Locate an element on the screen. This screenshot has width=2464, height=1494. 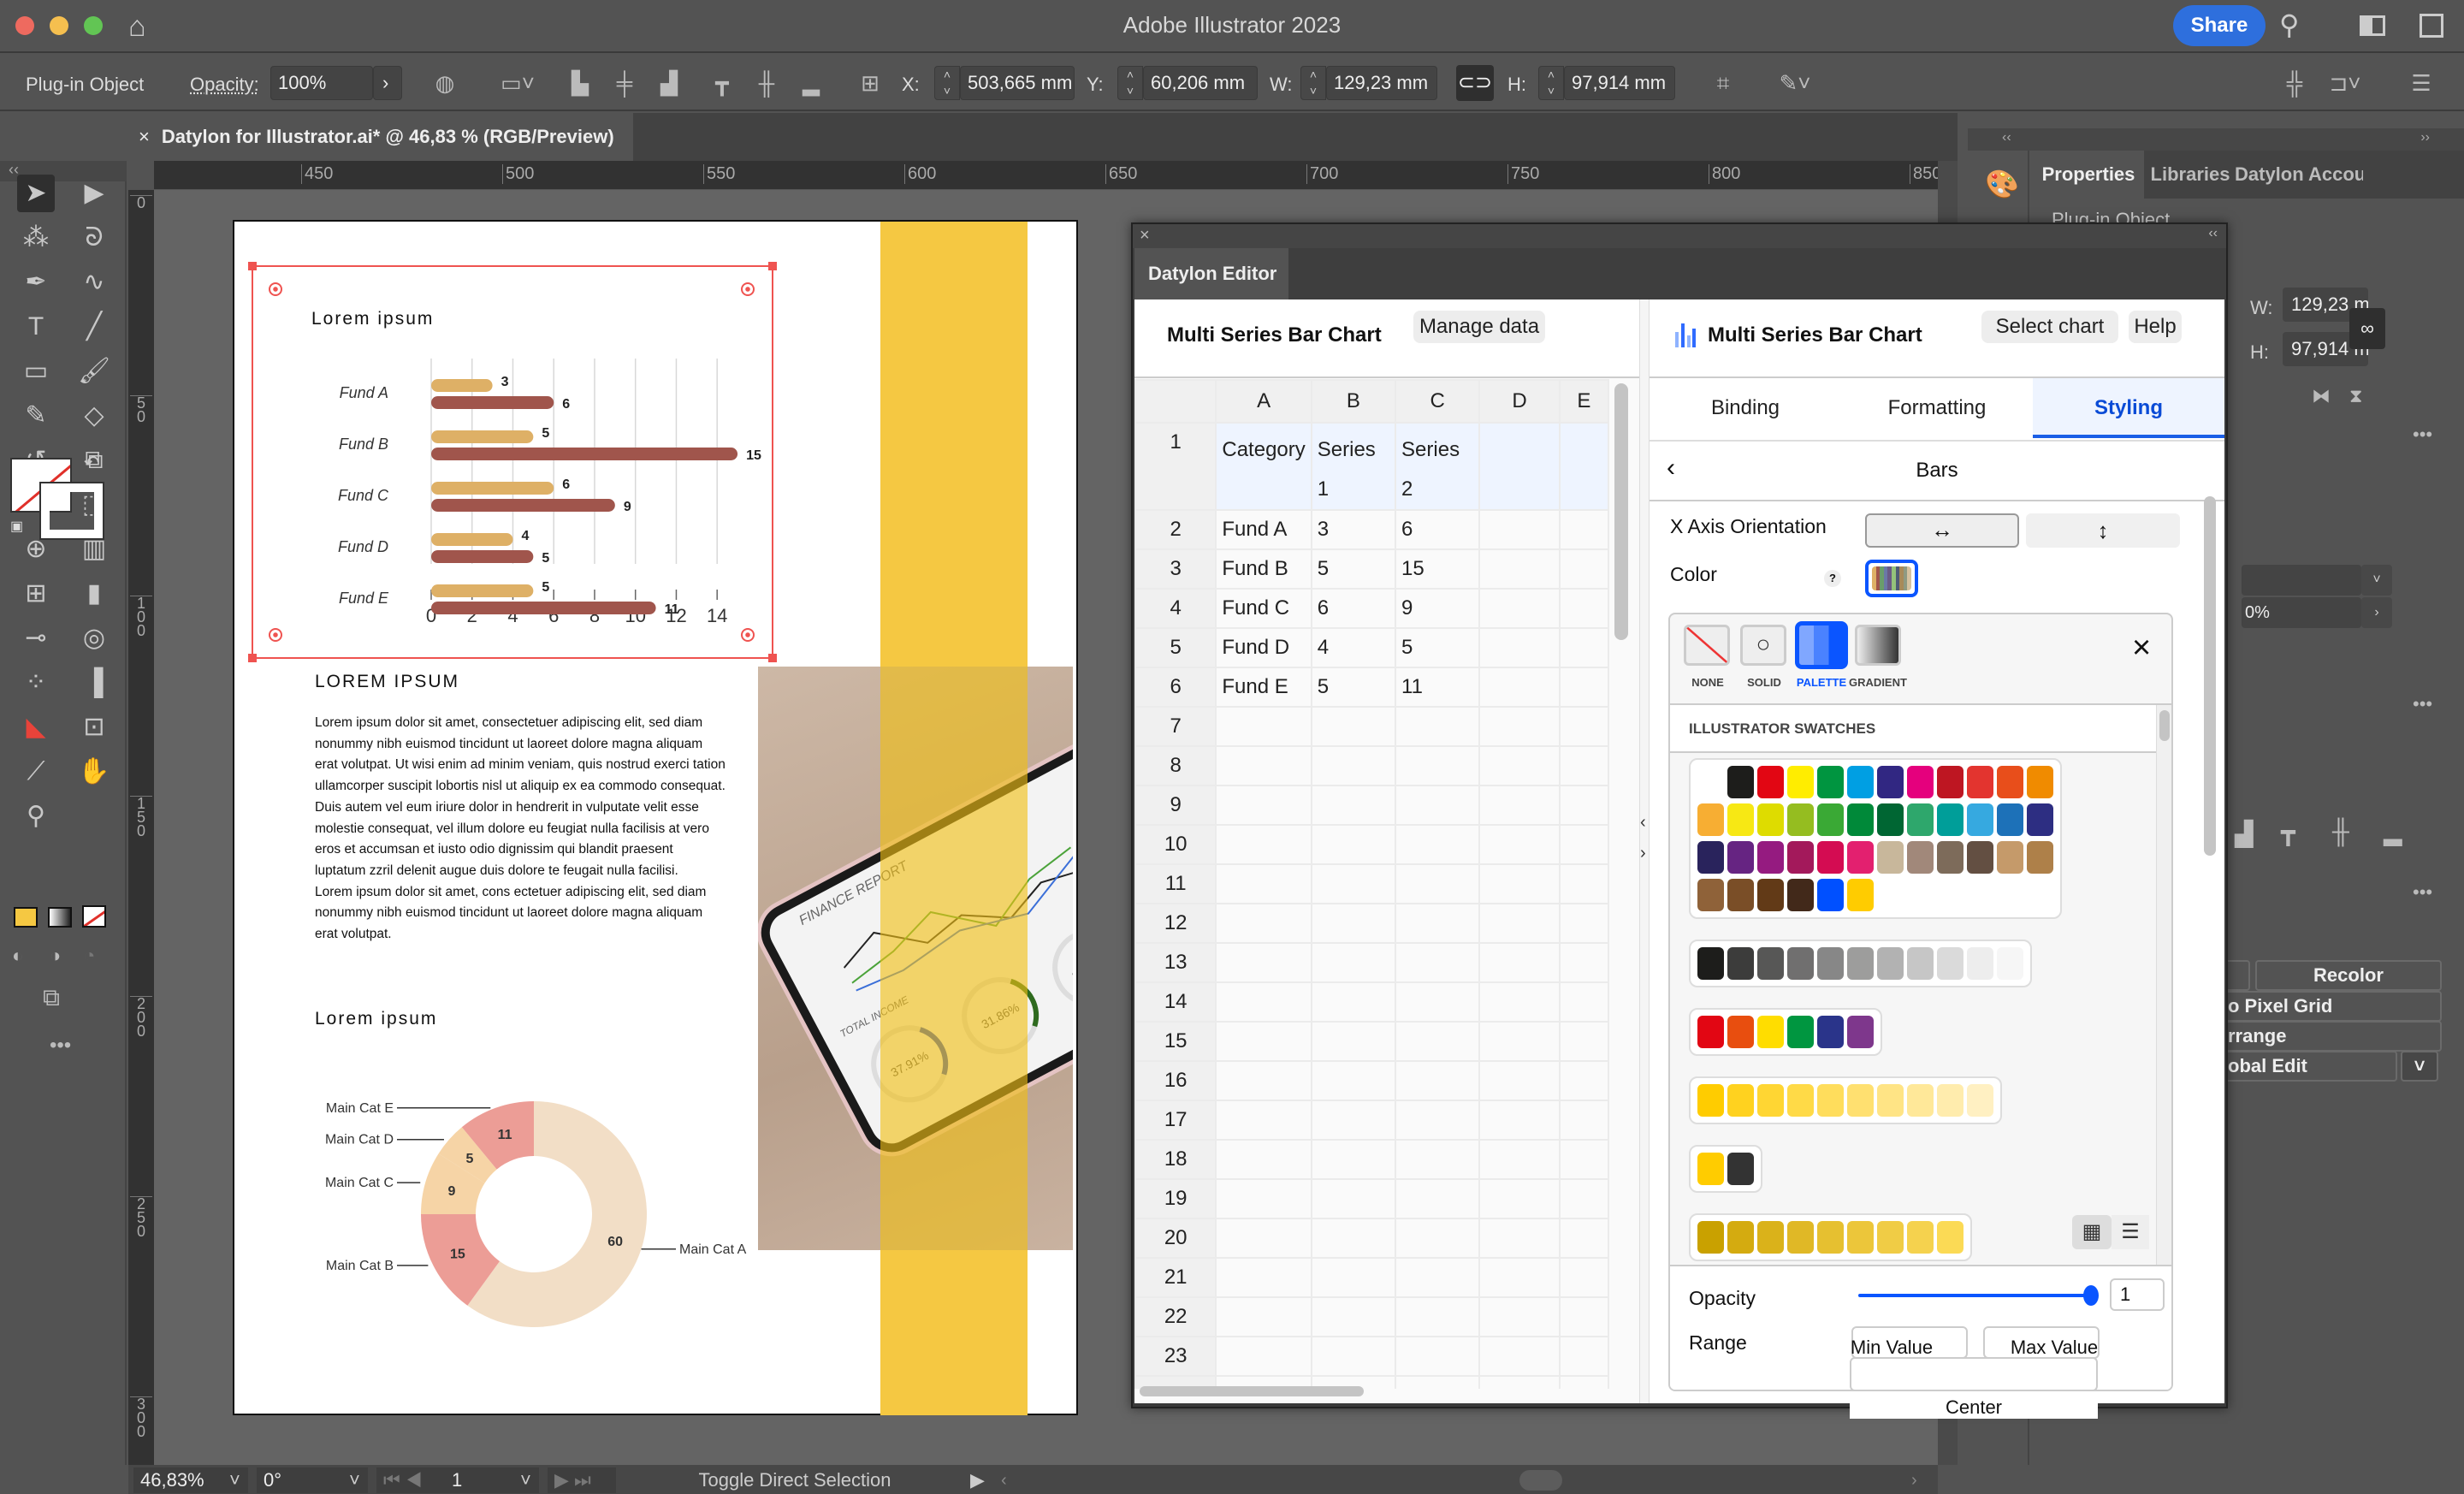
scroll-left-icon: ‹ is located at coordinates (1004, 1481).